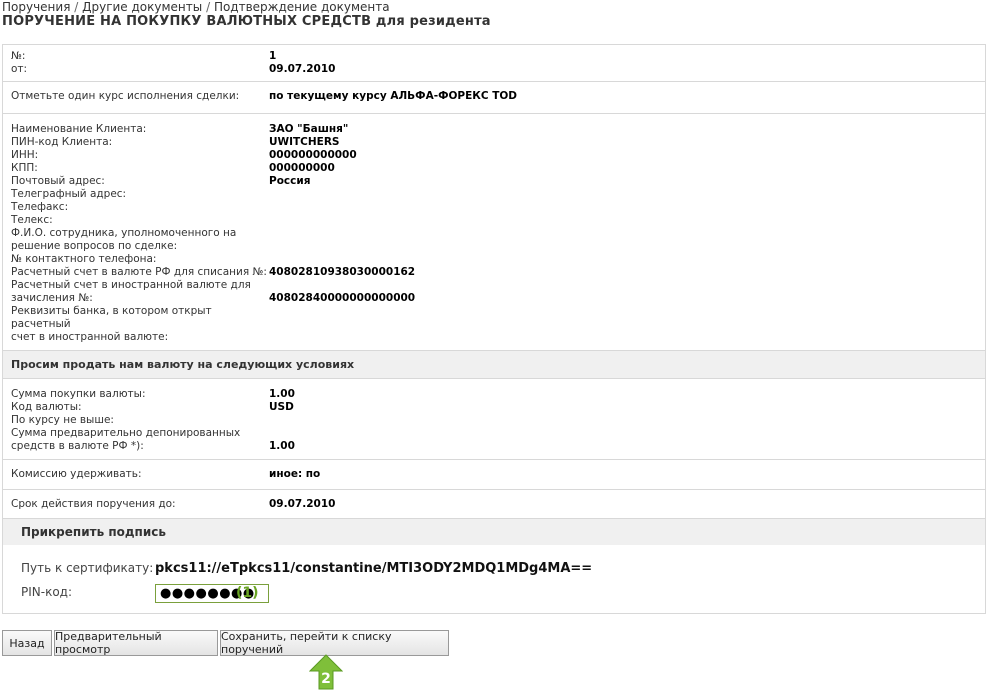 Image resolution: width=986 pixels, height=690 pixels. Describe the element at coordinates (93, 504) in the screenshot. I see `validity-label: Срок действия поручения до:` at that location.